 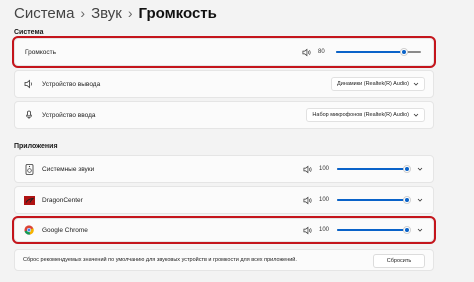 What do you see at coordinates (177, 13) in the screenshot?
I see `page-title: Громкость` at bounding box center [177, 13].